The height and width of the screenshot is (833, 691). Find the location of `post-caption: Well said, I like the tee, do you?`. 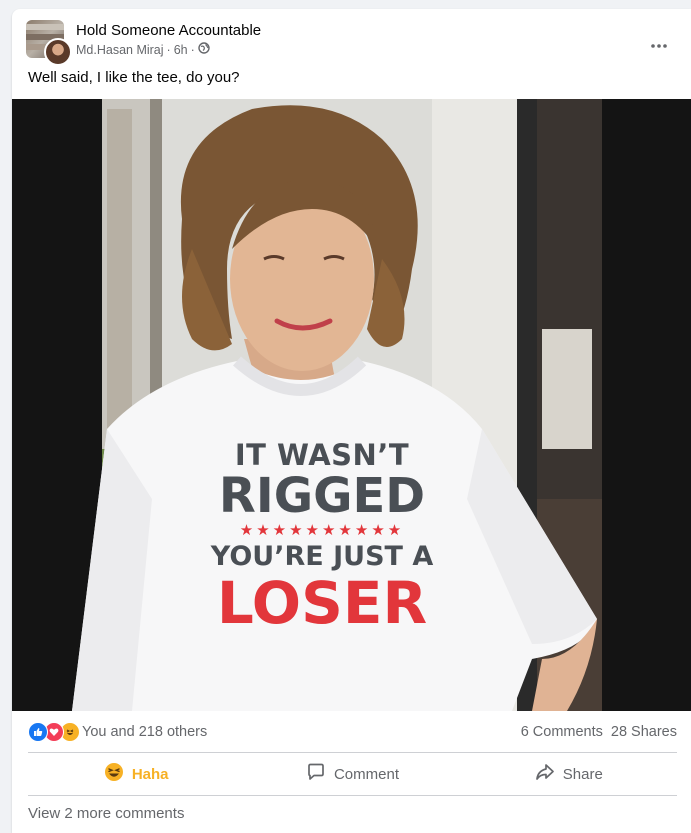

post-caption: Well said, I like the tee, do you? is located at coordinates (134, 77).